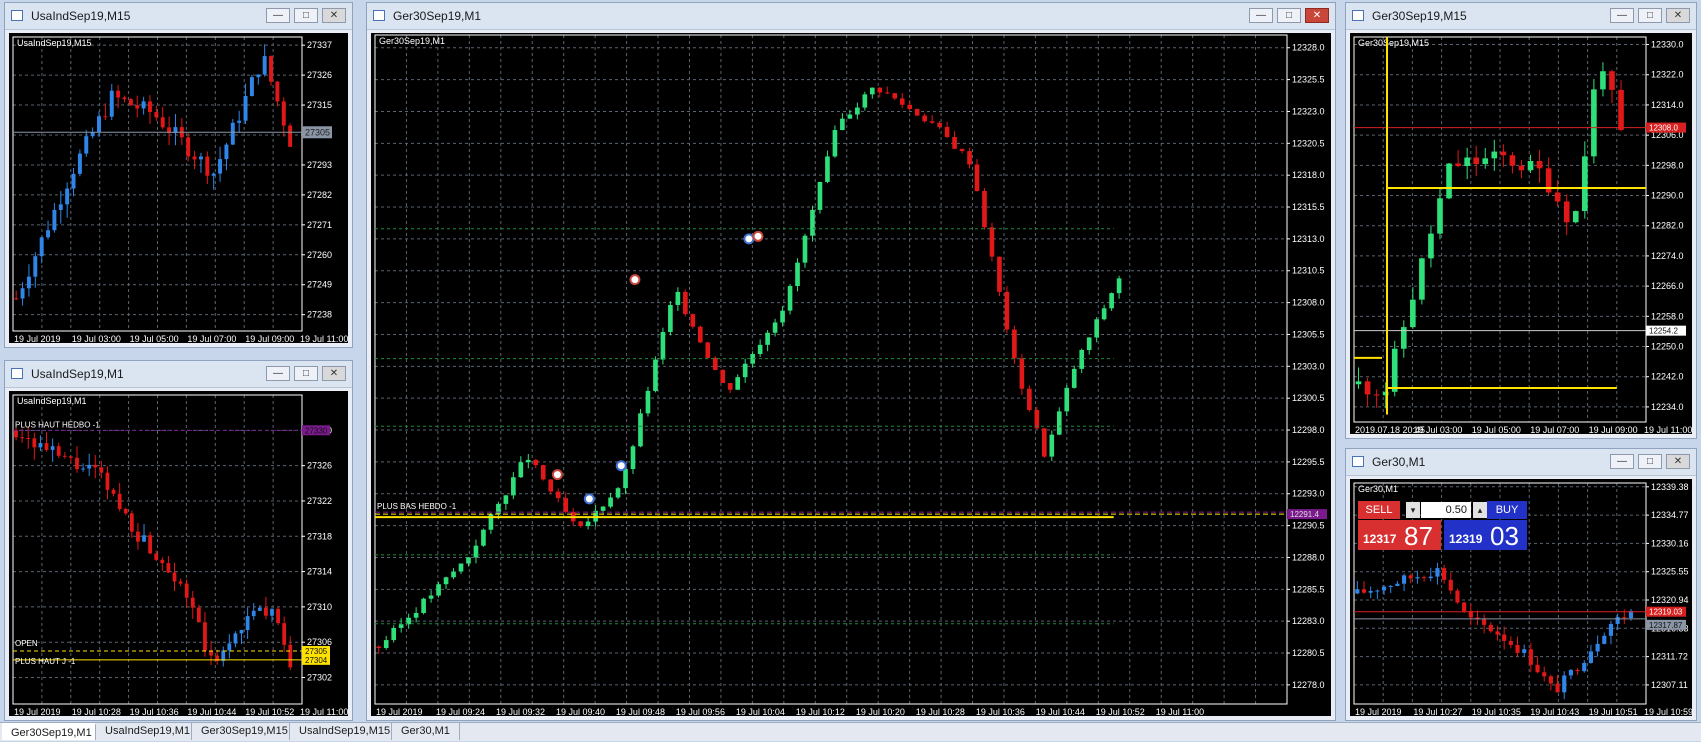 The image size is (1701, 742). What do you see at coordinates (1663, 331) in the screenshot?
I see `level-price-label: 12254.2` at bounding box center [1663, 331].